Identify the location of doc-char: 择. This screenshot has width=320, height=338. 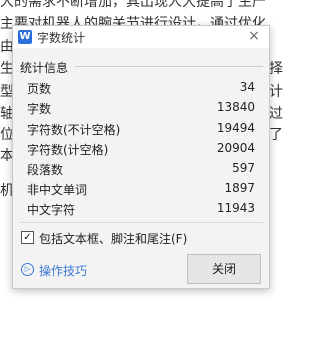
(276, 69).